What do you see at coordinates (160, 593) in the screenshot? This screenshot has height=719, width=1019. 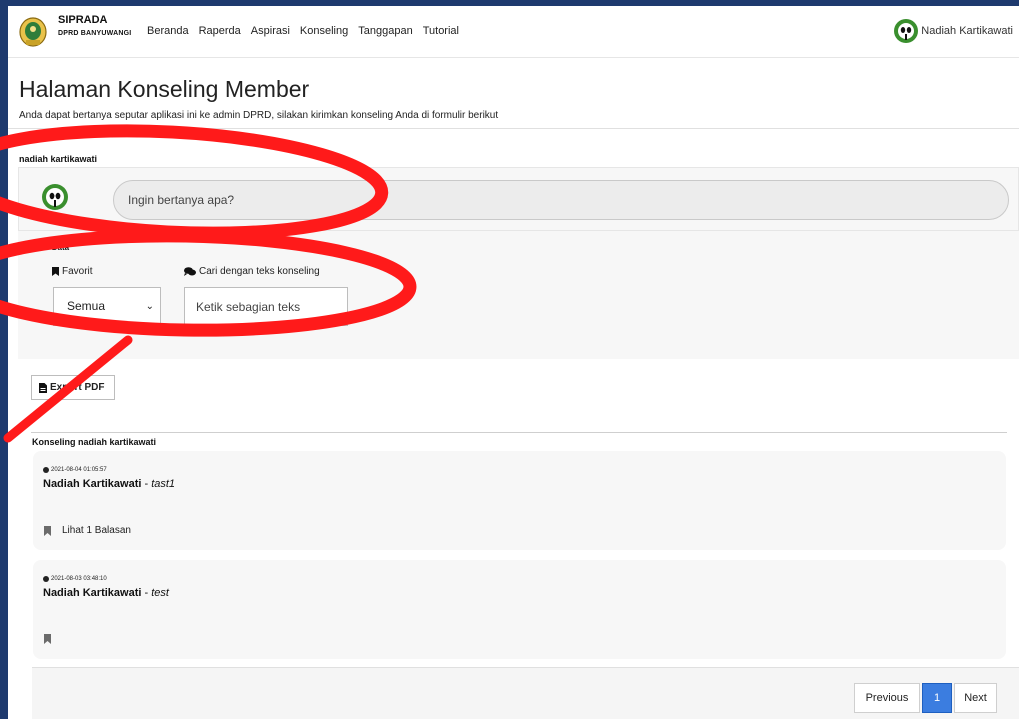 I see `item-message: test` at bounding box center [160, 593].